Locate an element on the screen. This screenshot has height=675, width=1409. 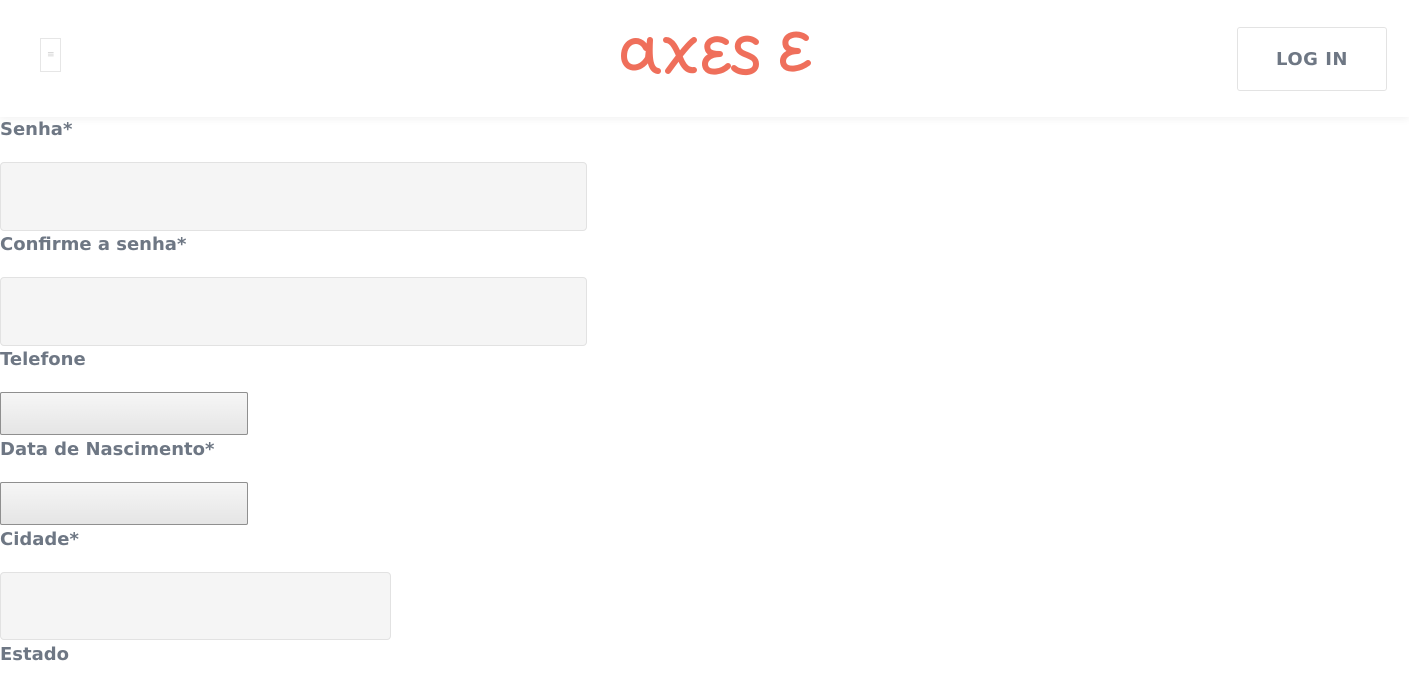
estado-label: Estado is located at coordinates (35, 654).